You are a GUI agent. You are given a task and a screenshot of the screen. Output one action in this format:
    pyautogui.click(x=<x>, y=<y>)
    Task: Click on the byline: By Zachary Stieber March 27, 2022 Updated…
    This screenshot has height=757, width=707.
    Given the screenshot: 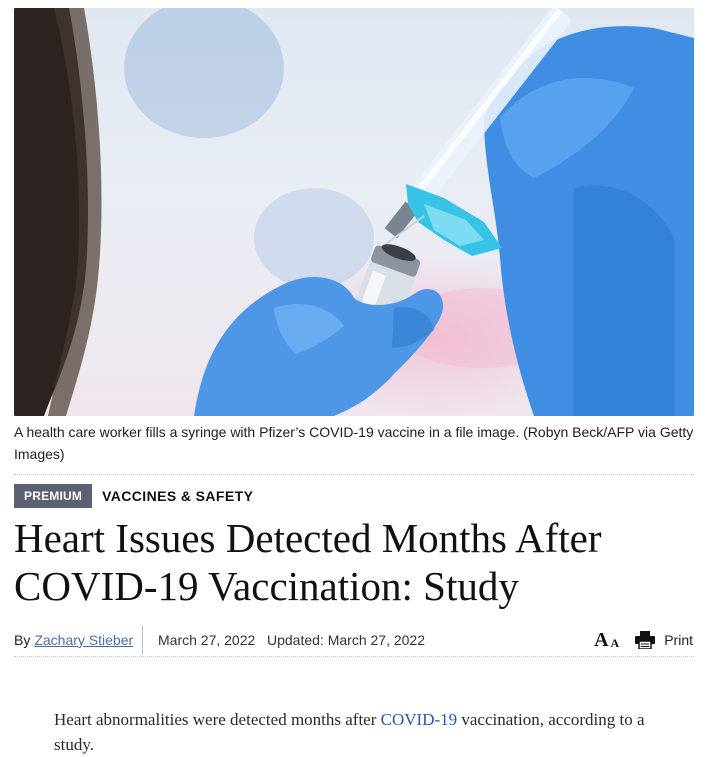 What is the action you would take?
    pyautogui.click(x=354, y=641)
    